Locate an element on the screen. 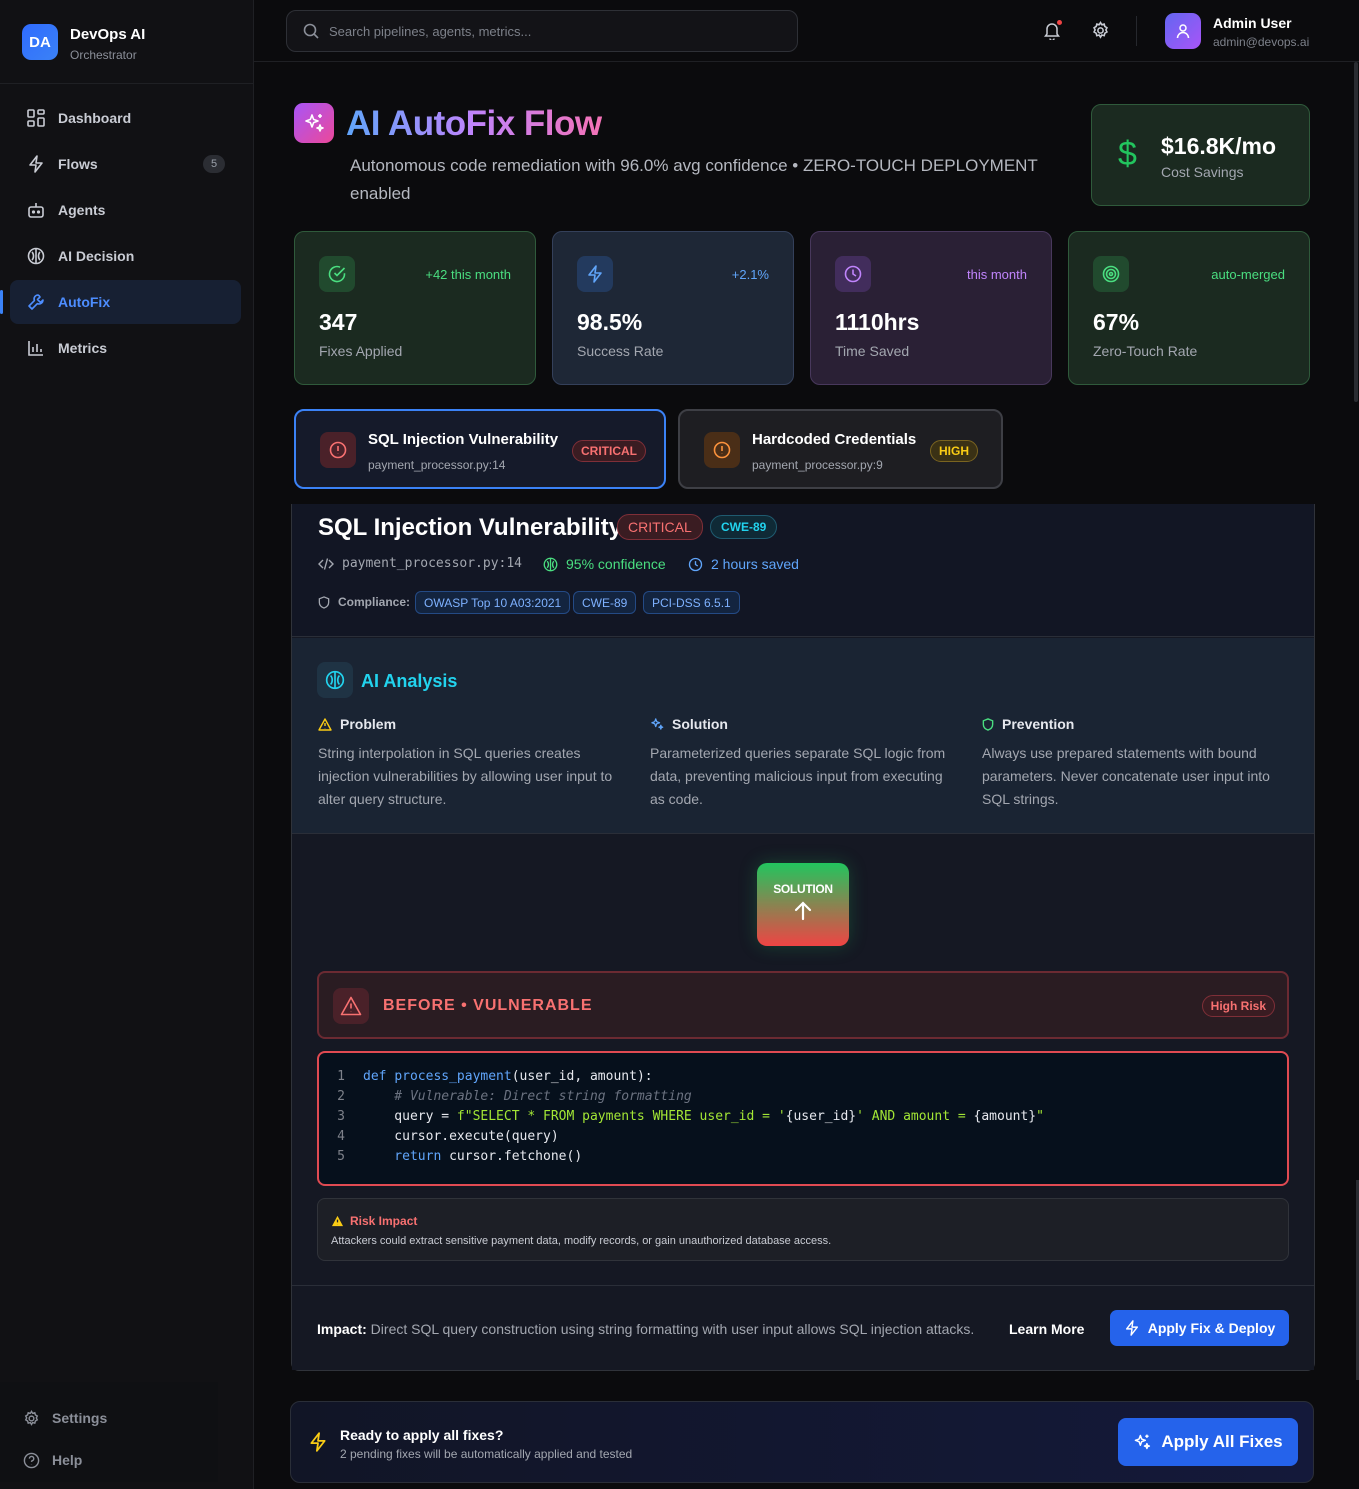  topbar: Admin User admin@devops.ai is located at coordinates (806, 31).